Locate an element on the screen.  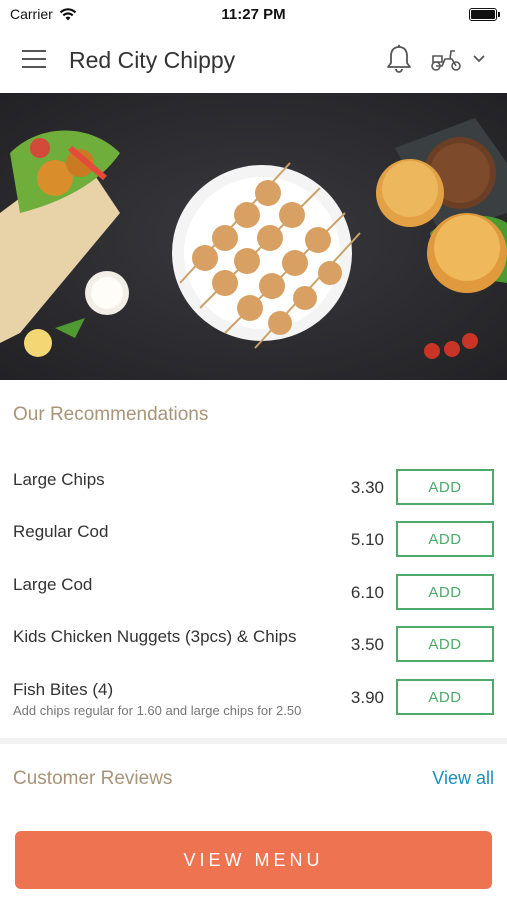
app-header: Red City Chippy is located at coordinates (253, 61).